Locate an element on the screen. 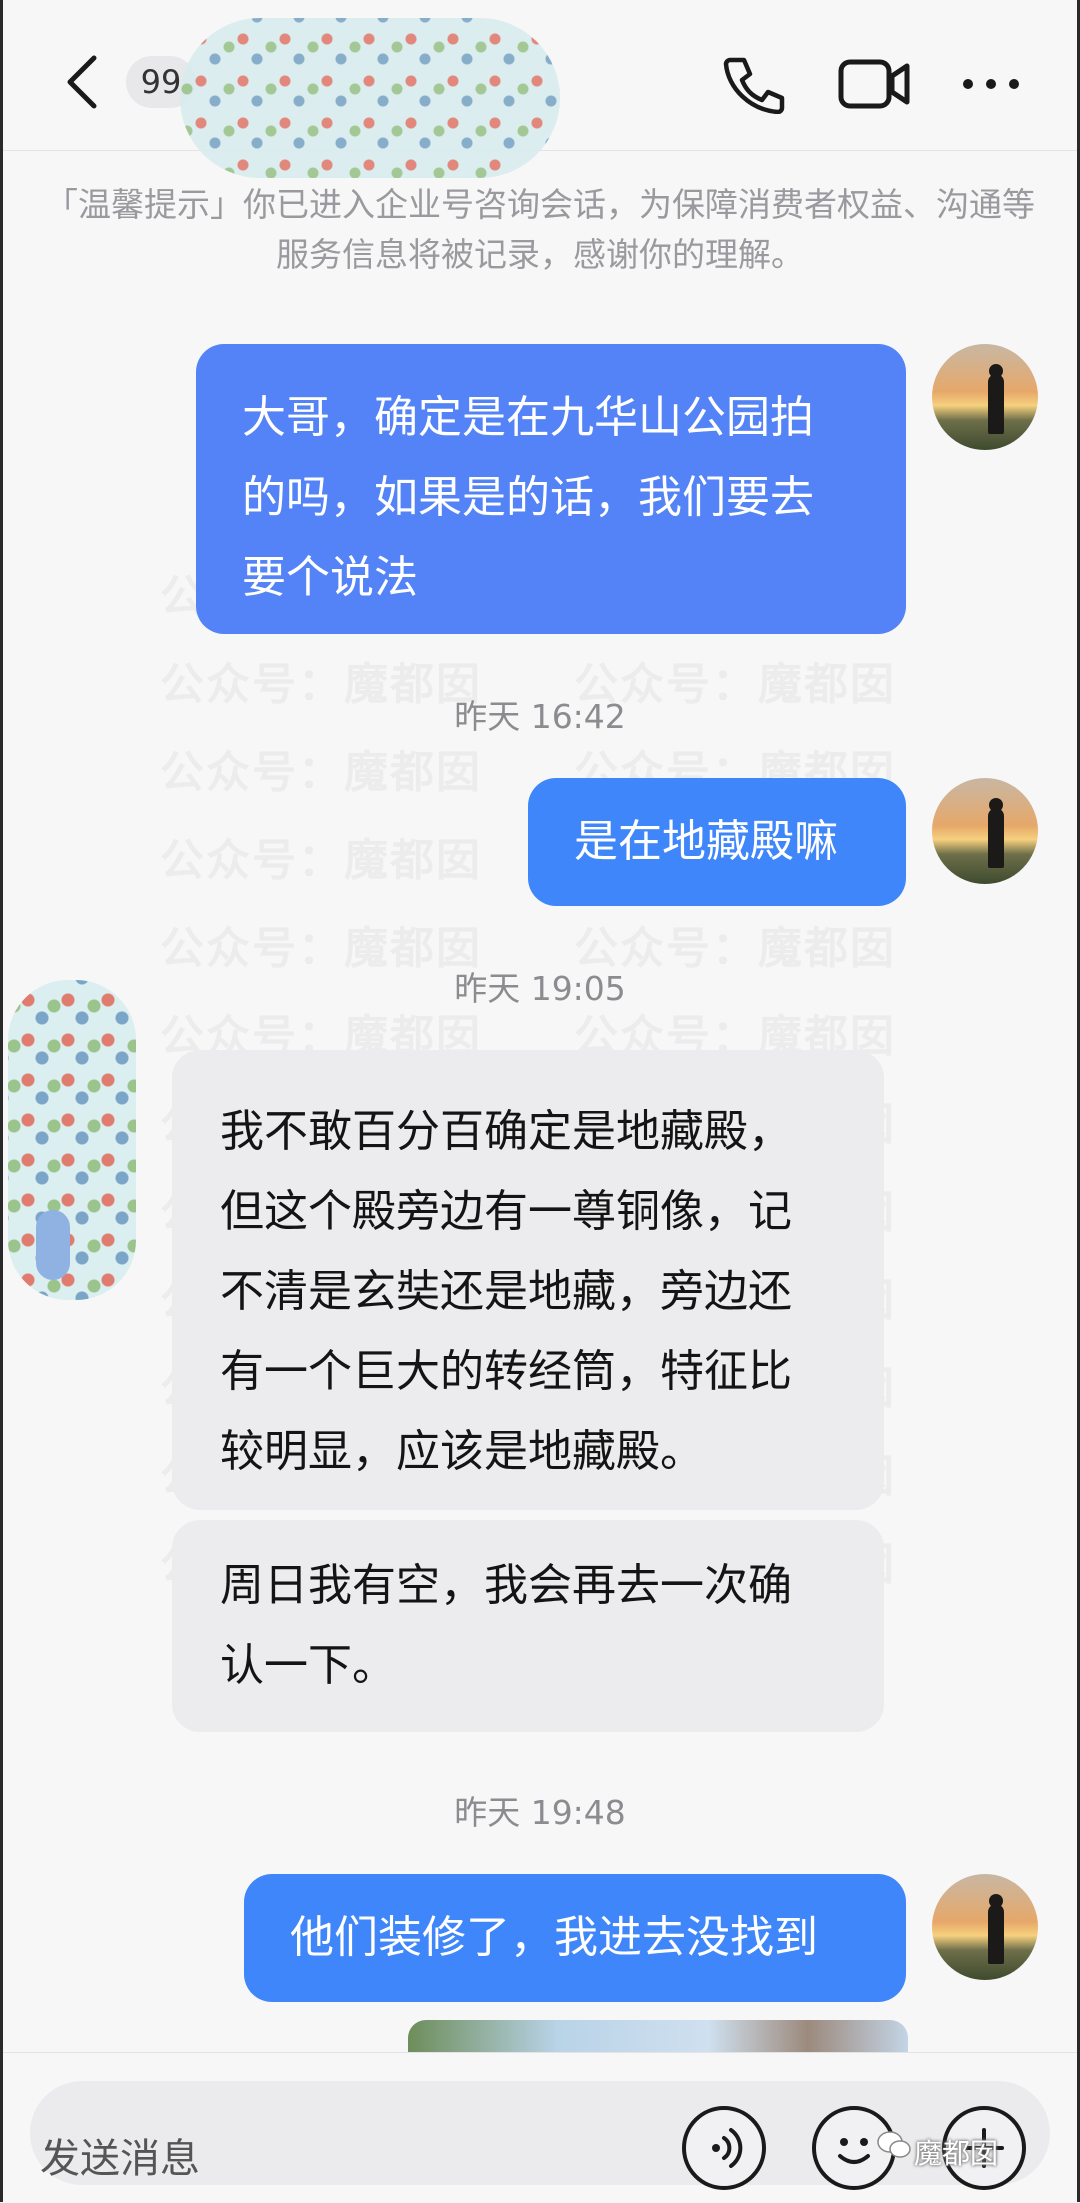 The height and width of the screenshot is (2203, 1080). image-message-preview is located at coordinates (658, 2037).